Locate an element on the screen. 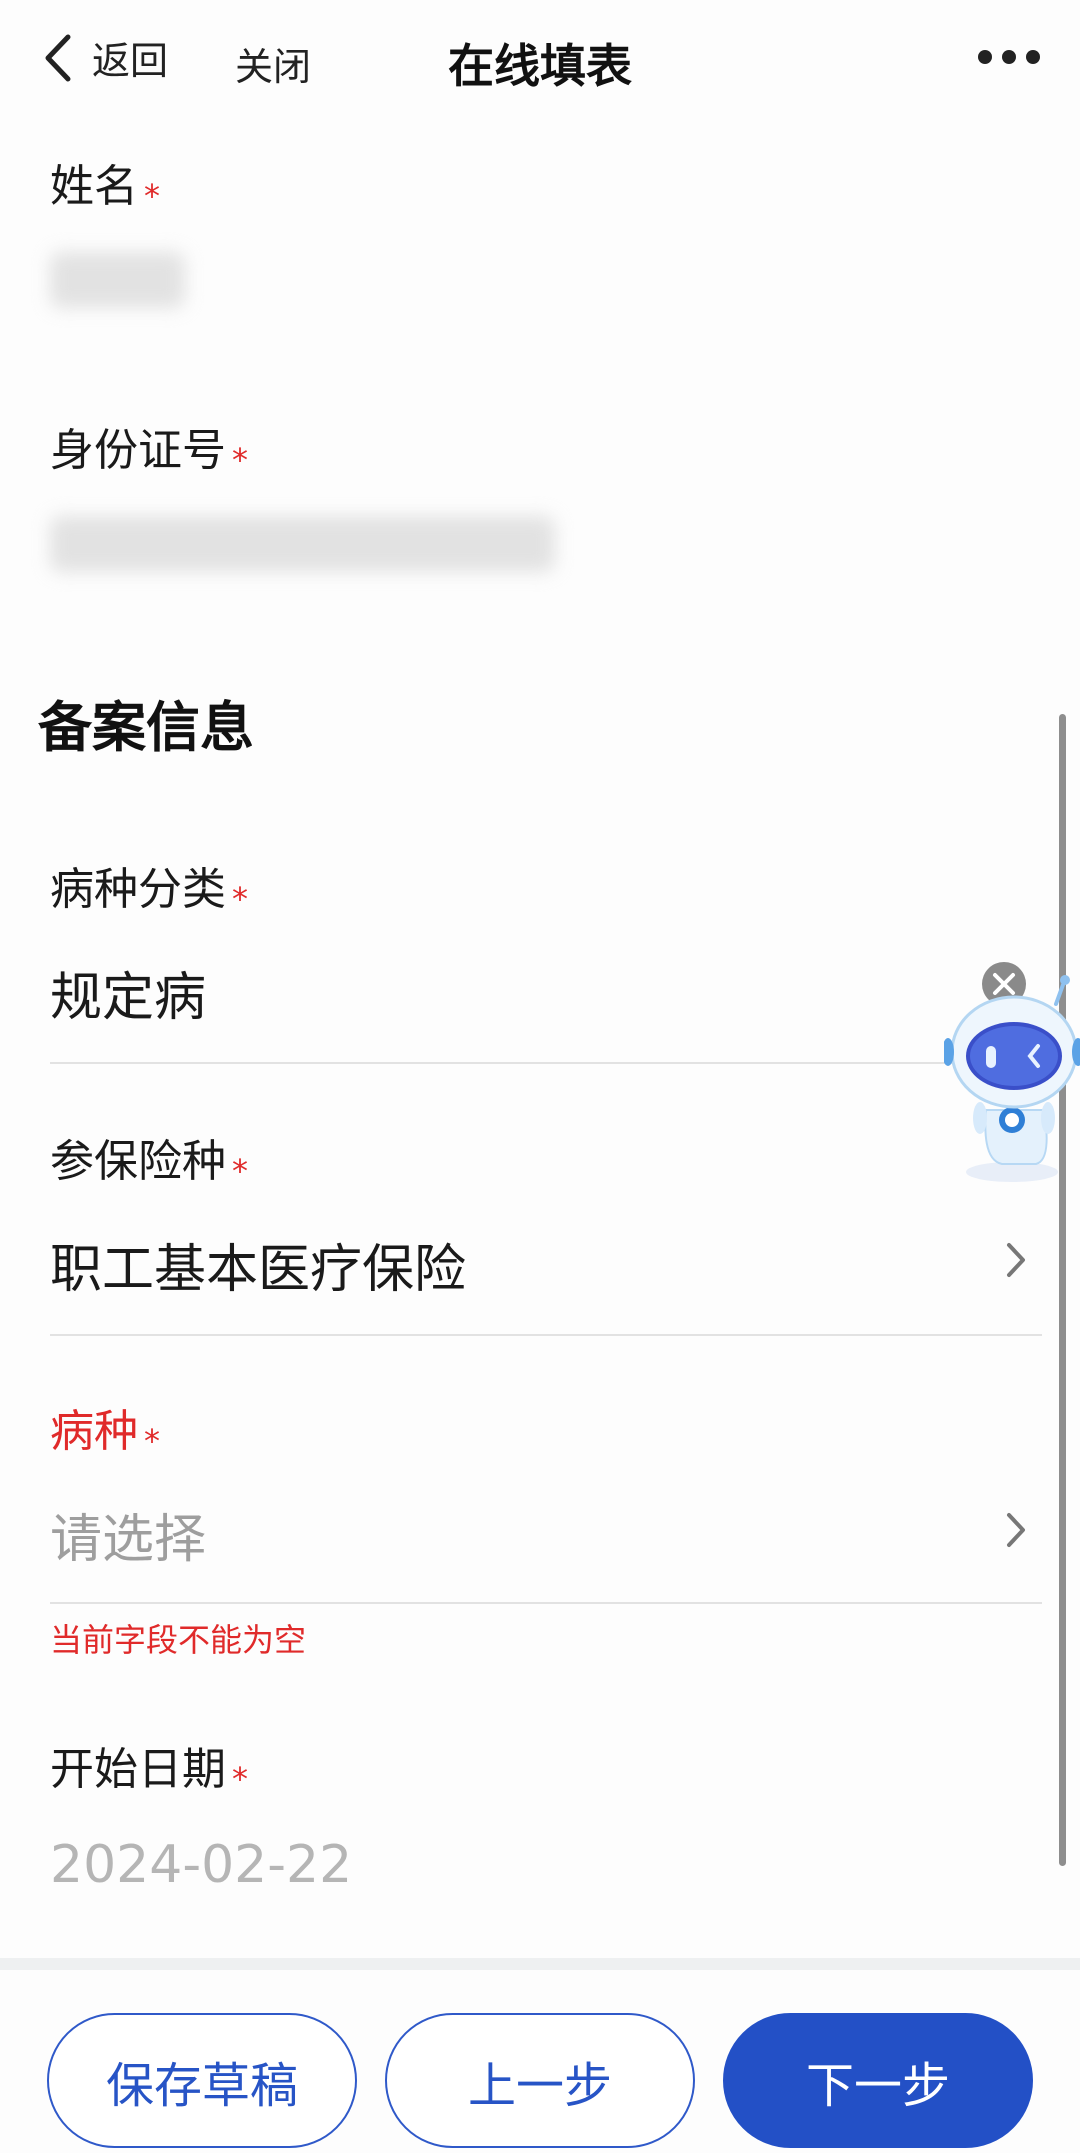  save-draft-button: 保存草稿 is located at coordinates (202, 2080).